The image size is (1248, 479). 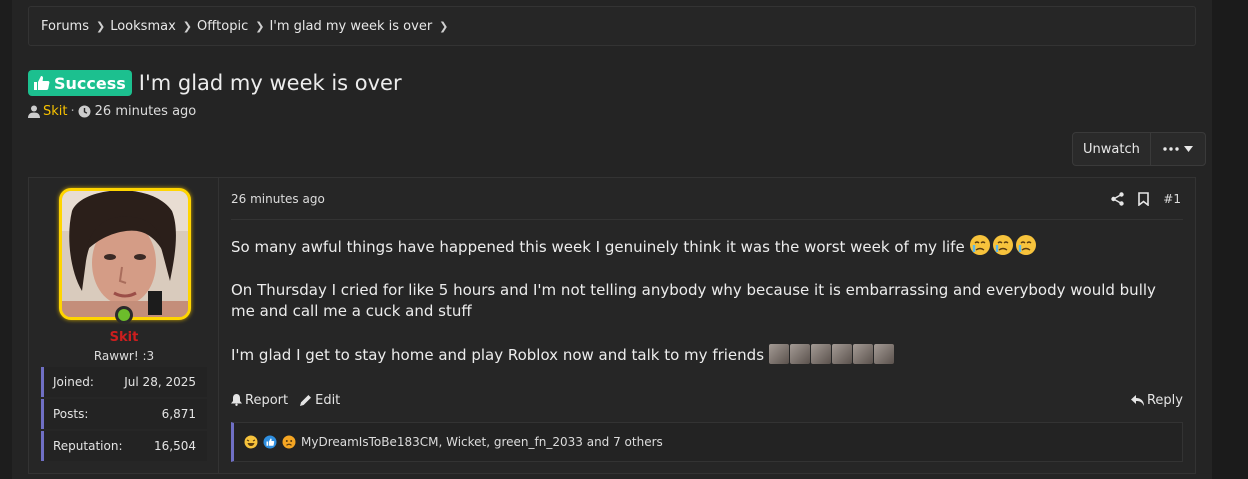 I want to click on reply-icon, so click(x=1137, y=400).